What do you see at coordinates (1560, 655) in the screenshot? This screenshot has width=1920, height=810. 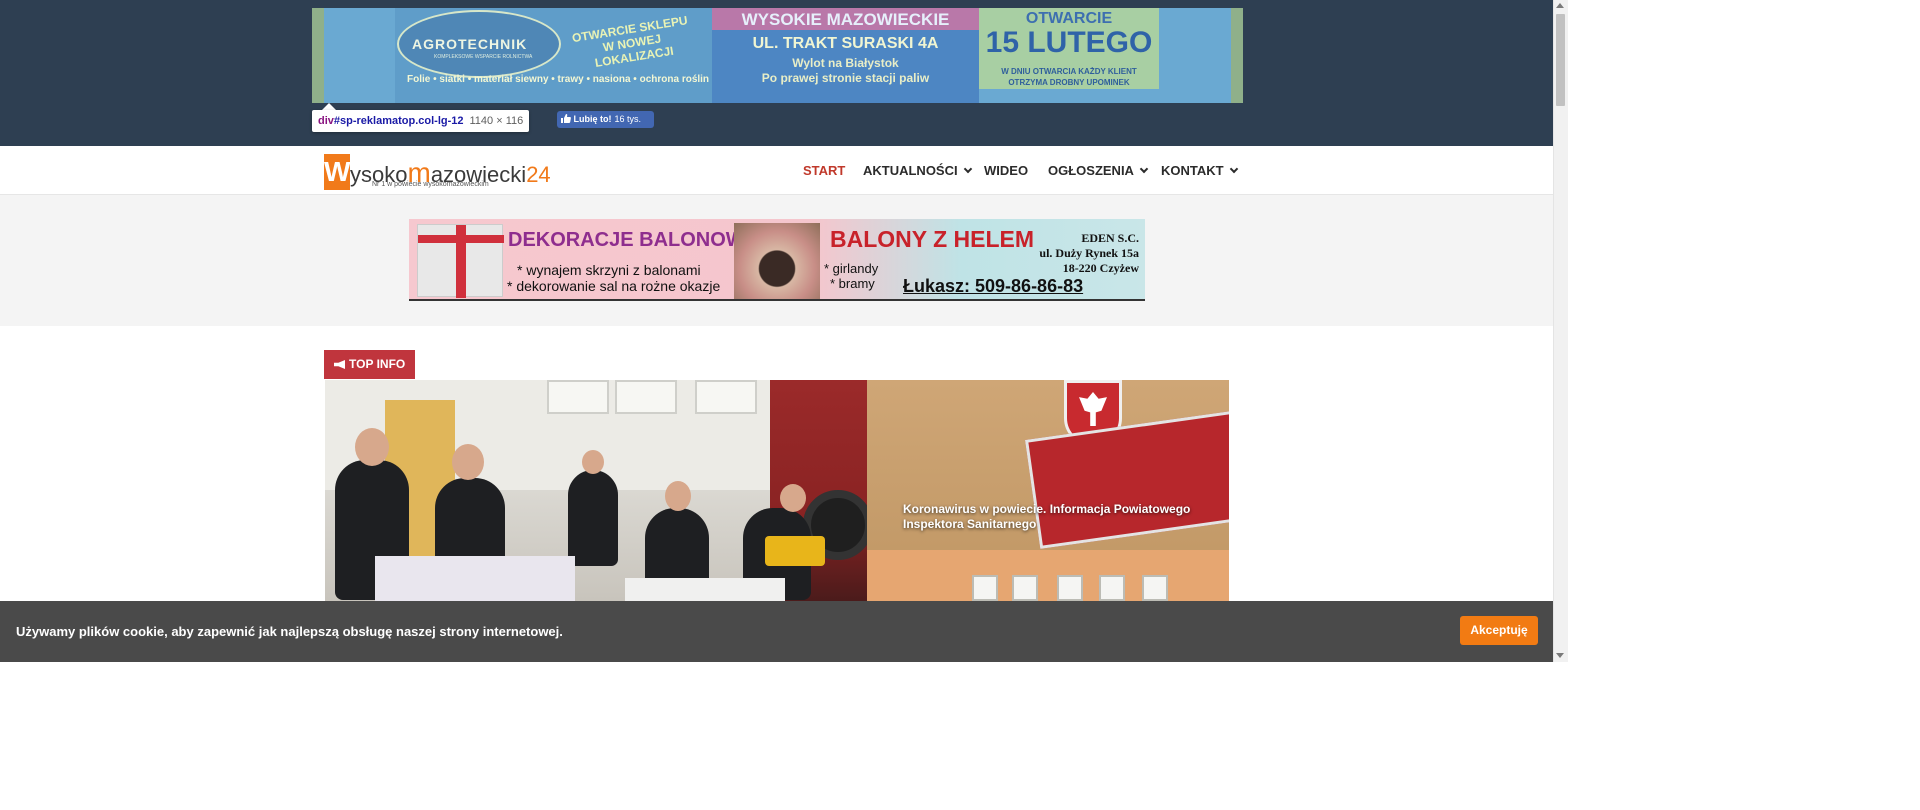 I see `scroll-down-arrow-icon` at bounding box center [1560, 655].